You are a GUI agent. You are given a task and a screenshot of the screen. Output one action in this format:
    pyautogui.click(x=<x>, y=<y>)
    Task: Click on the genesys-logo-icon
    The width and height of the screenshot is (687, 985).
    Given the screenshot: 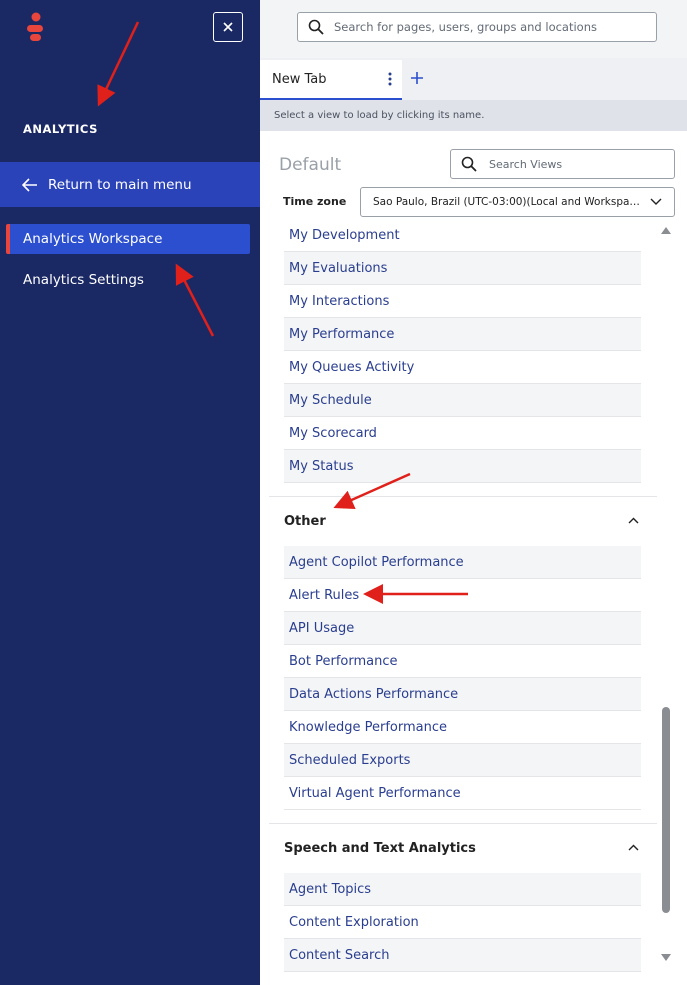 What is the action you would take?
    pyautogui.click(x=35, y=27)
    